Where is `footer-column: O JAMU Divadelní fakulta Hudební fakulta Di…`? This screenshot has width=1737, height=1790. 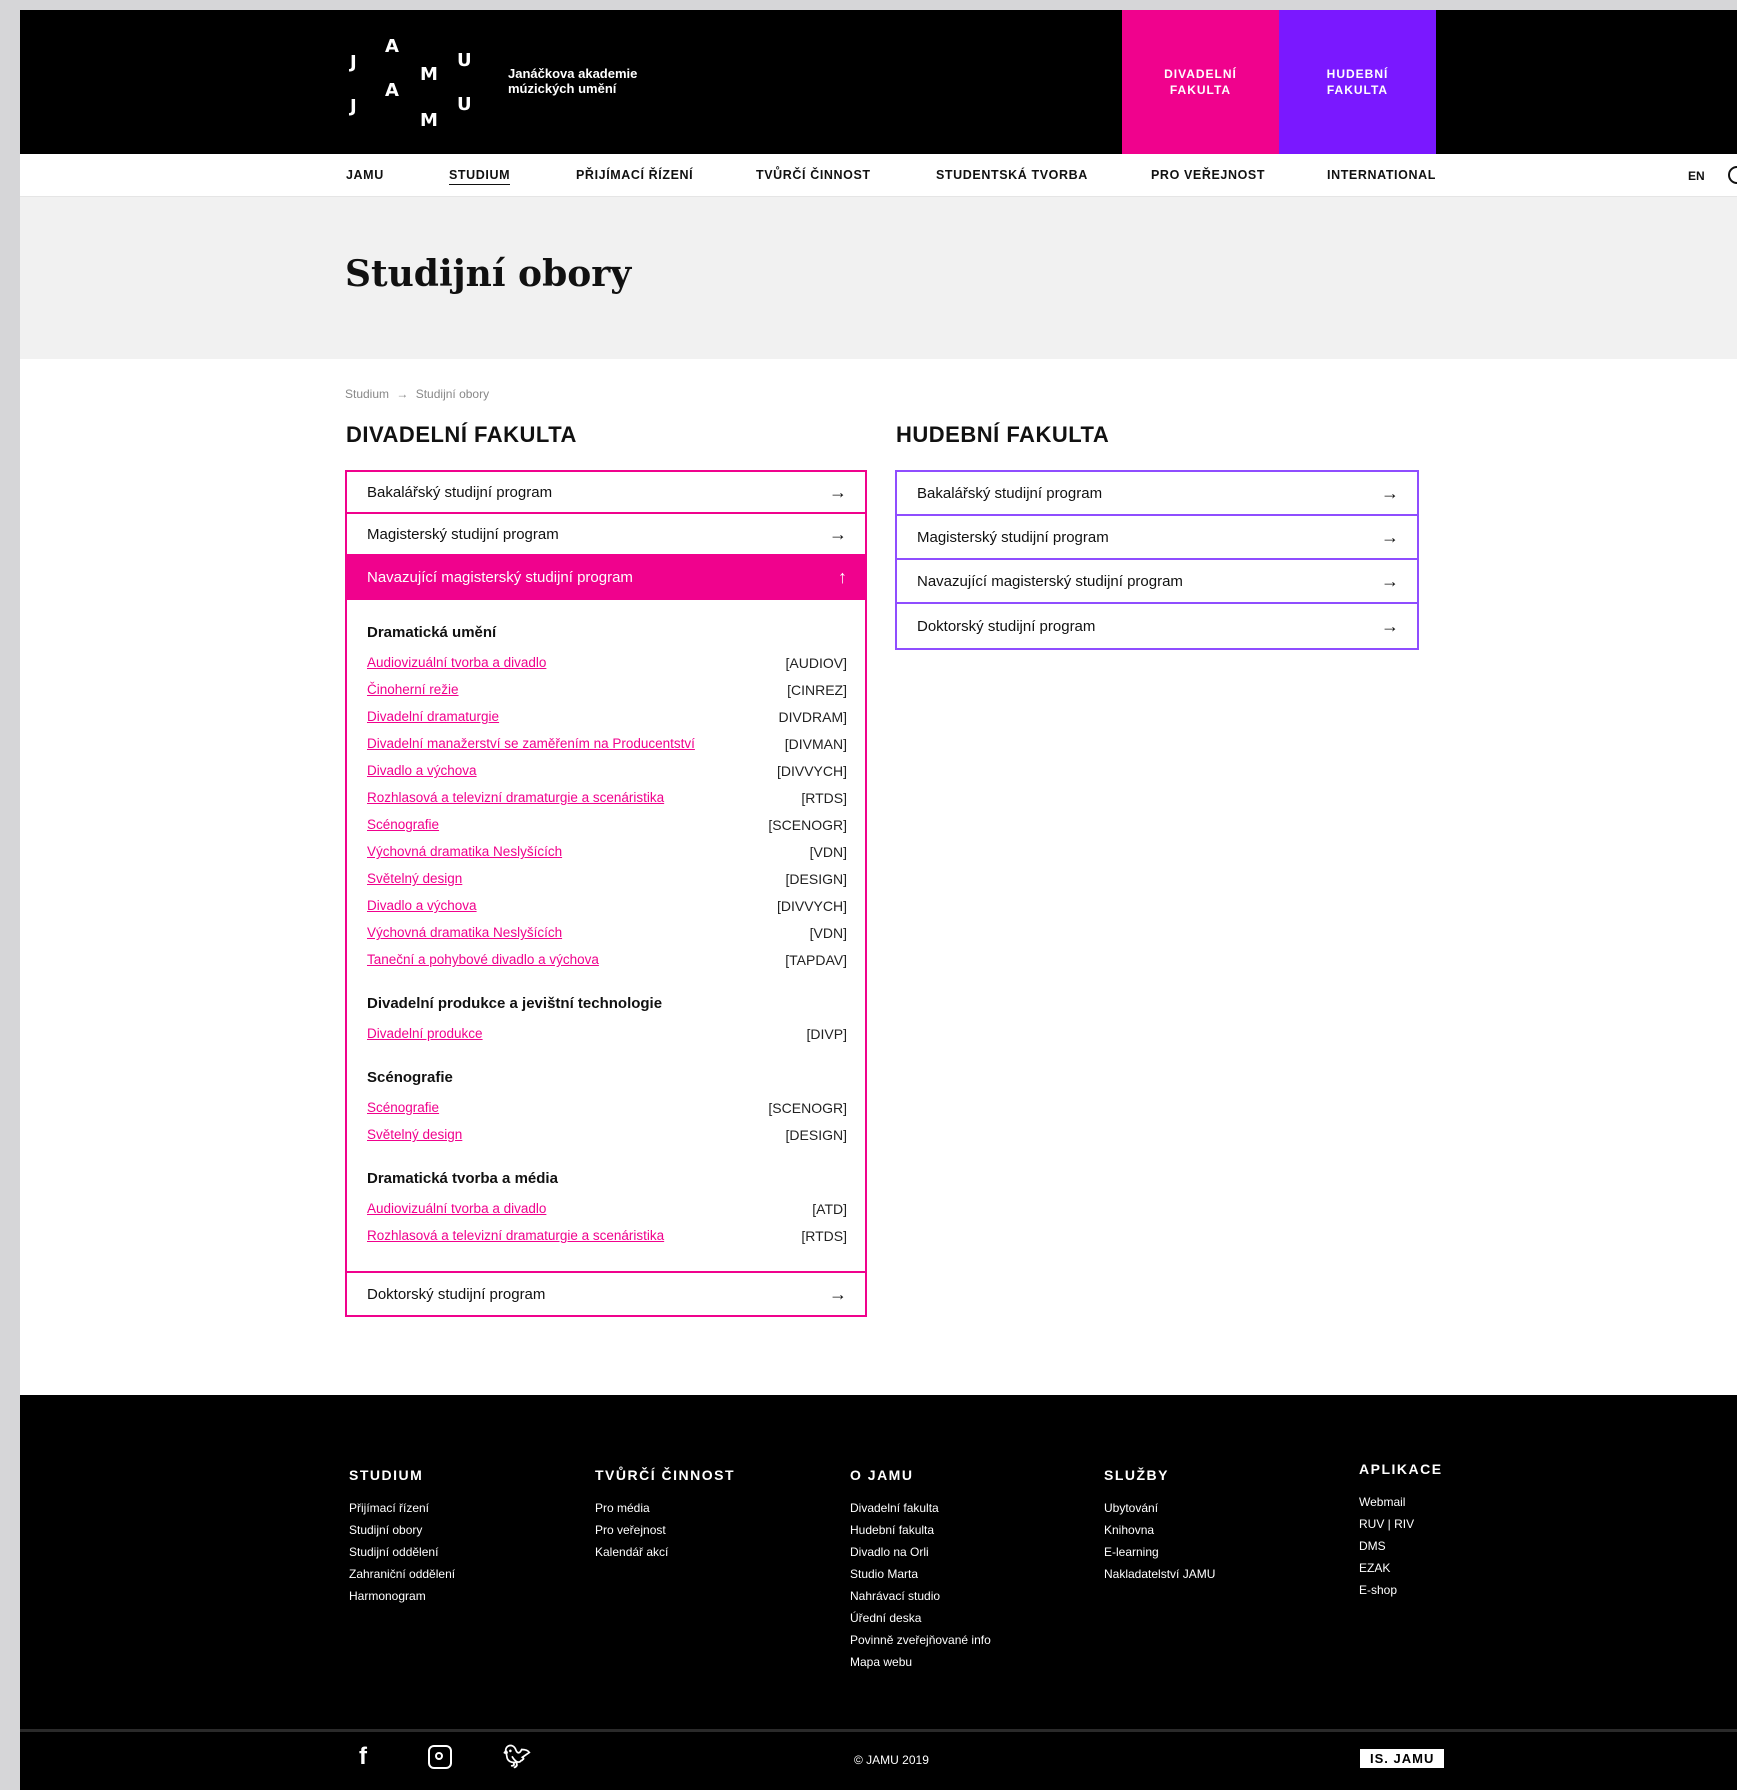
footer-column: O JAMU Divadelní fakulta Hudební fakulta Di… is located at coordinates (920, 1570).